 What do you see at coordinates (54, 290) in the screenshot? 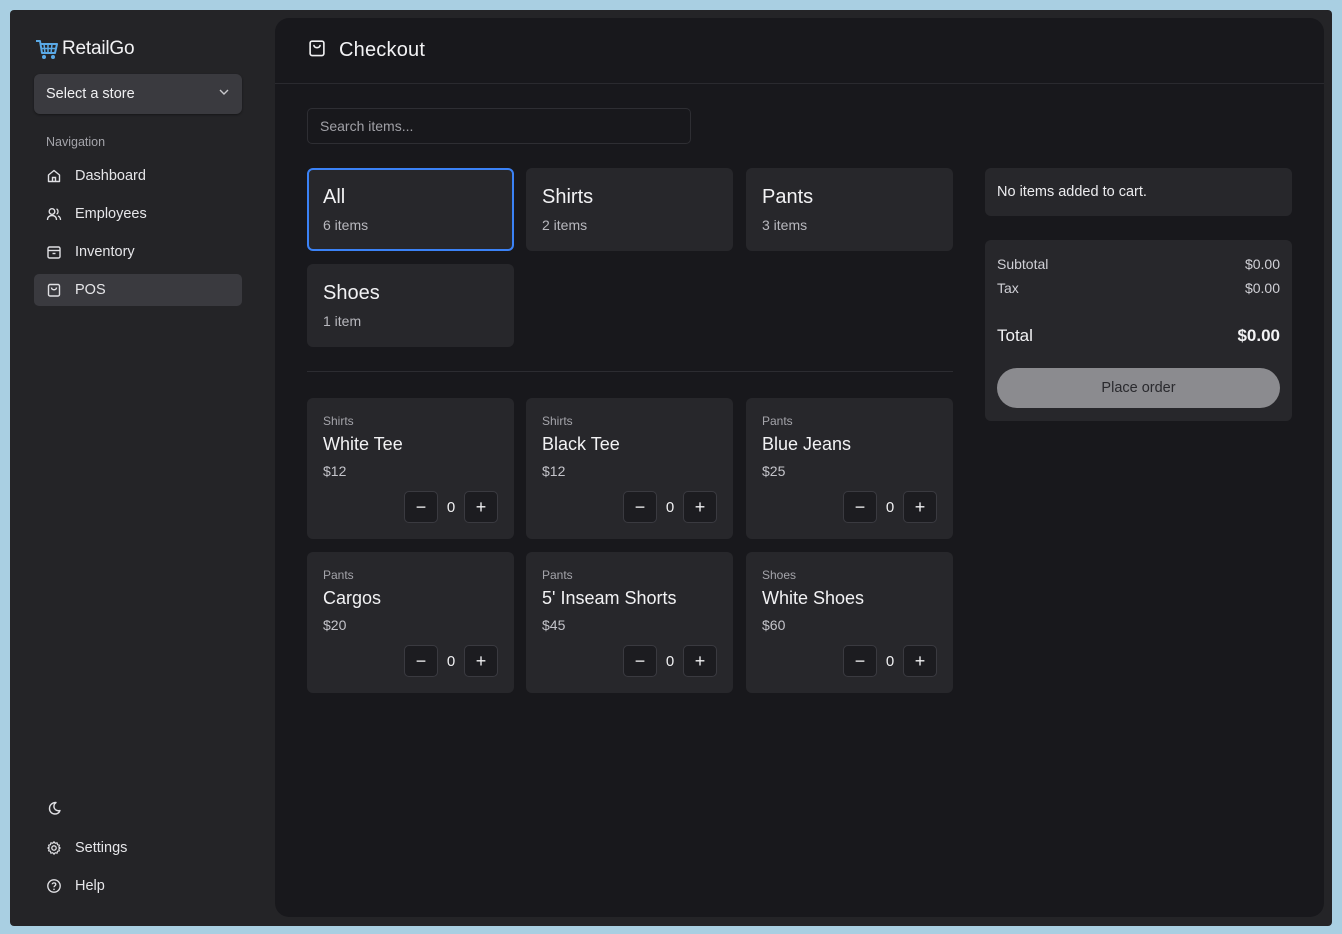
I see `shopping-bag-icon` at bounding box center [54, 290].